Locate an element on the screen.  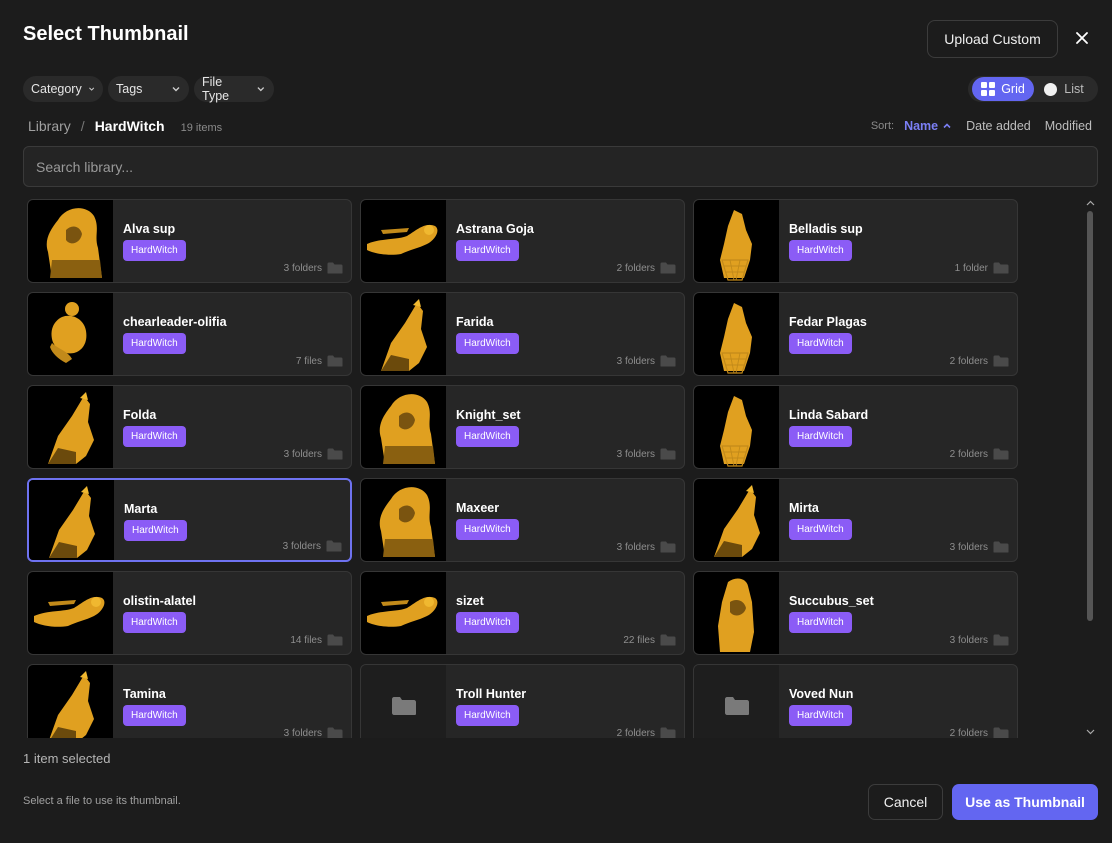
file-type-filter: File Type is located at coordinates (234, 89).